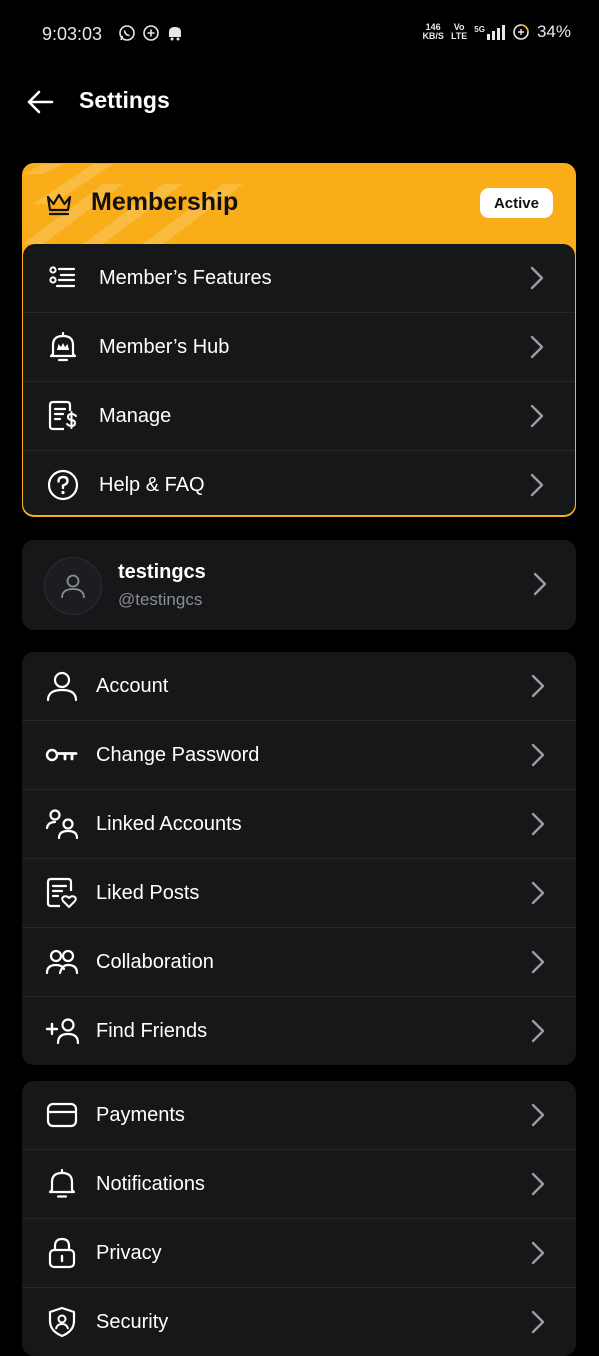  Describe the element at coordinates (299, 755) in the screenshot. I see `menu-item-change-password: Change Password` at that location.